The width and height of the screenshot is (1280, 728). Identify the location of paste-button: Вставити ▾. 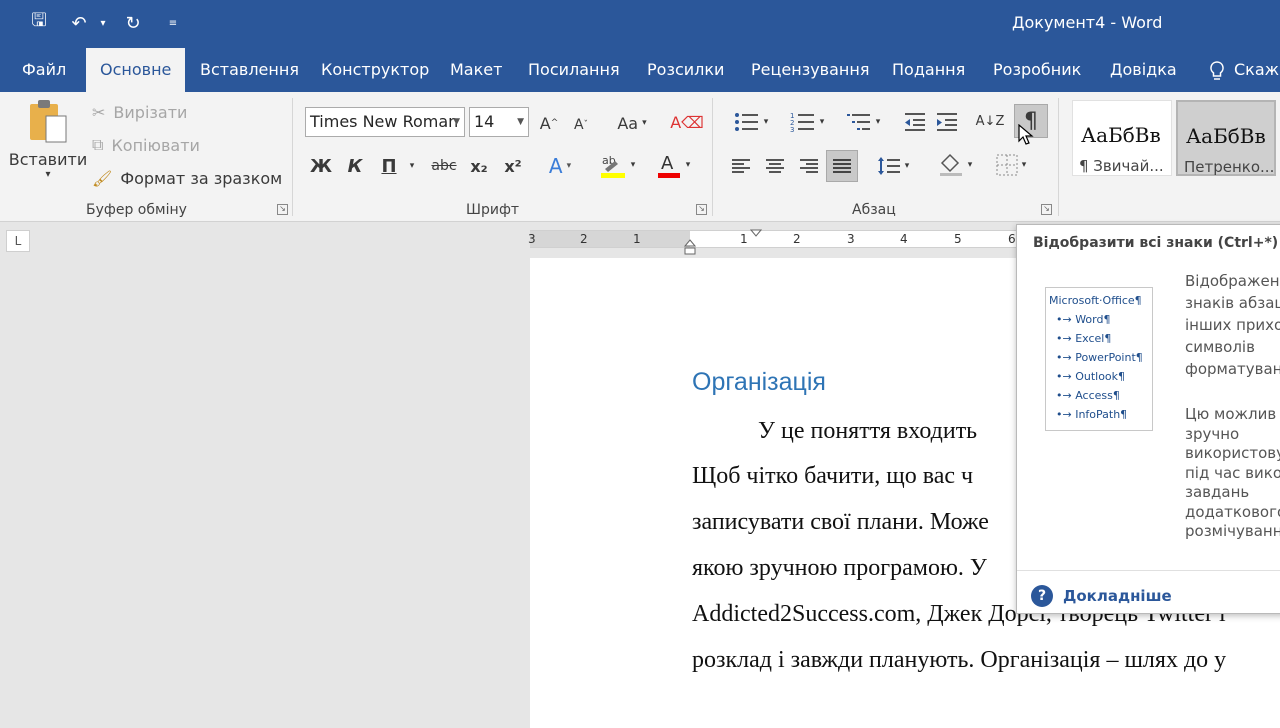
(48, 146).